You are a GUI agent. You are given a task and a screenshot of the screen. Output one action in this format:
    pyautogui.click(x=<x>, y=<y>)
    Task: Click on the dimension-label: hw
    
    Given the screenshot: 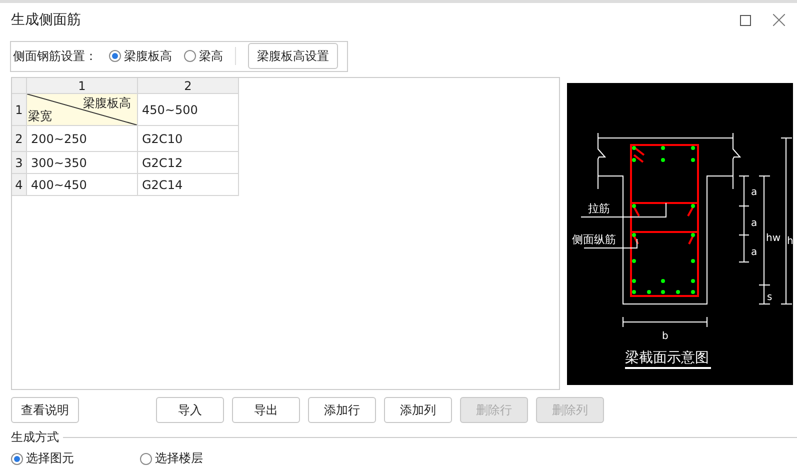 What is the action you would take?
    pyautogui.click(x=773, y=238)
    